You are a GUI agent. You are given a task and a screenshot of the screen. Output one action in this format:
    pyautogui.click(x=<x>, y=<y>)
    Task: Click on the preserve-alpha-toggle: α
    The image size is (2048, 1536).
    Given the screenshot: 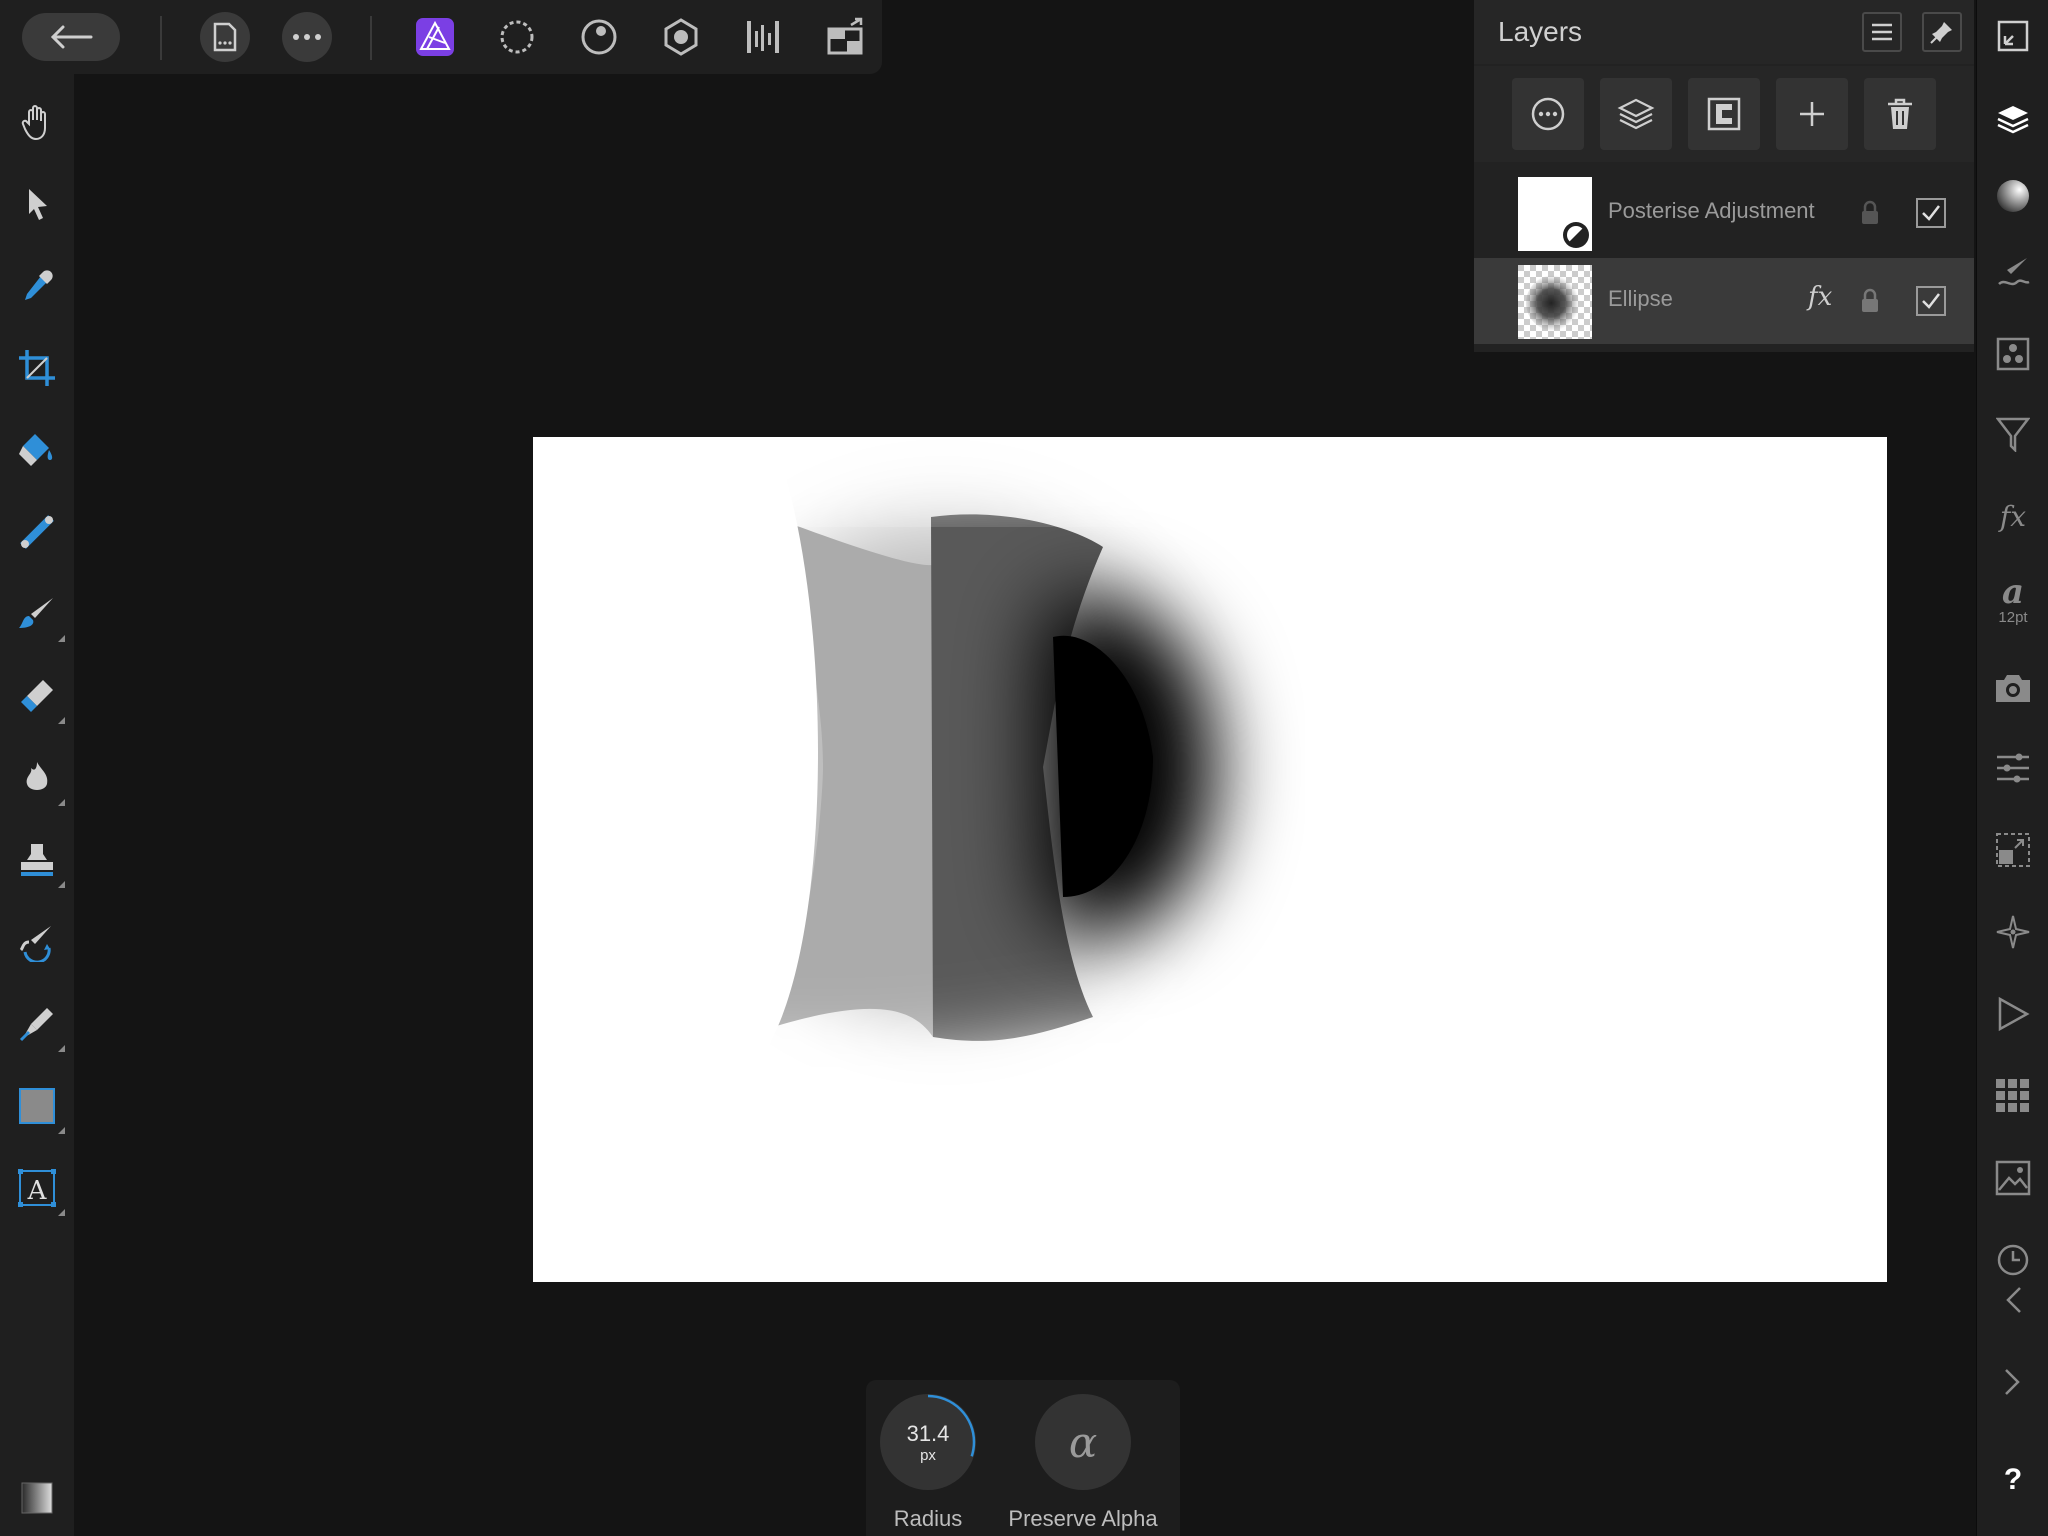 What is the action you would take?
    pyautogui.click(x=1083, y=1442)
    